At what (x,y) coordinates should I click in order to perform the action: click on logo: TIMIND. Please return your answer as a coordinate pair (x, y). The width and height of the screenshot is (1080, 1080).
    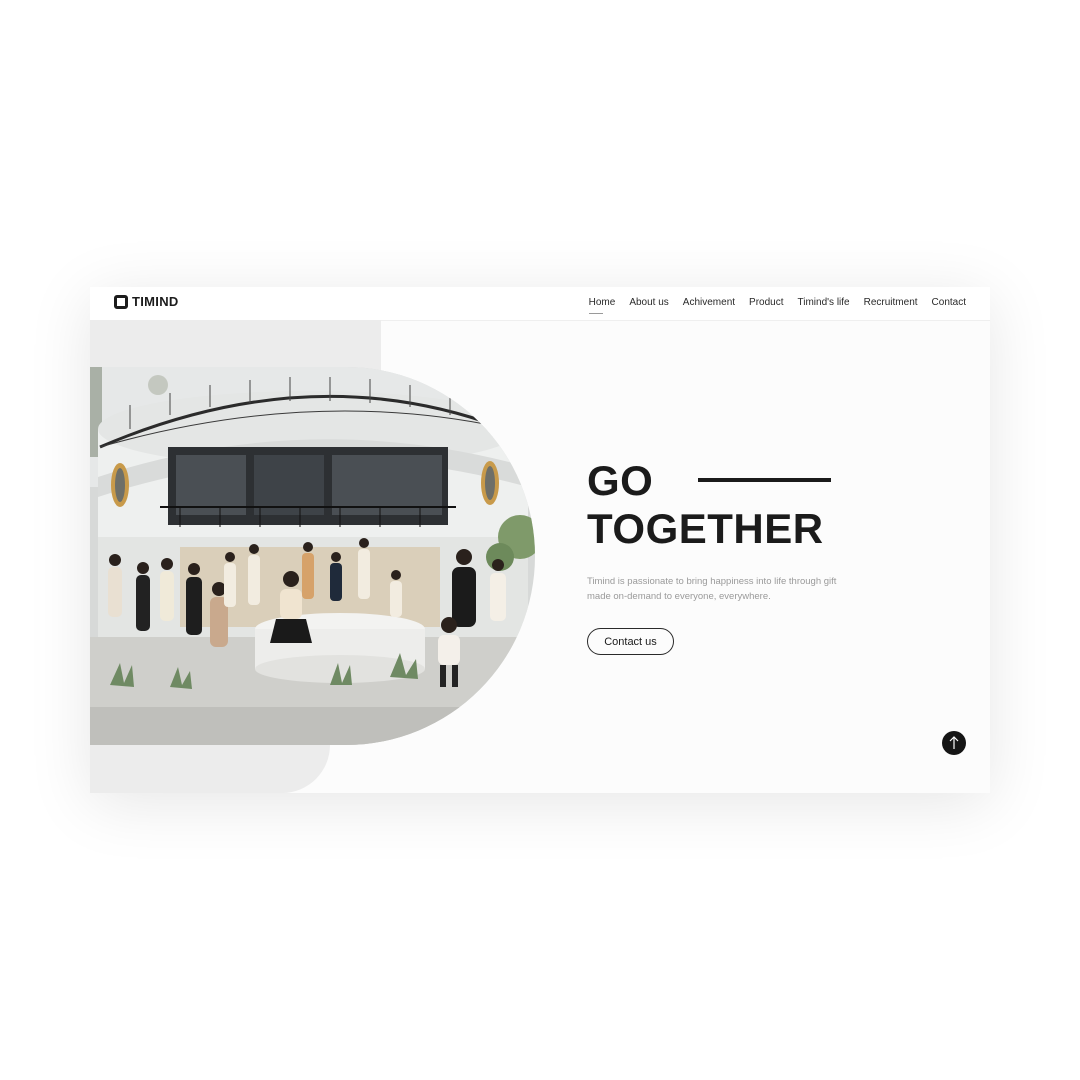
    Looking at the image, I should click on (146, 301).